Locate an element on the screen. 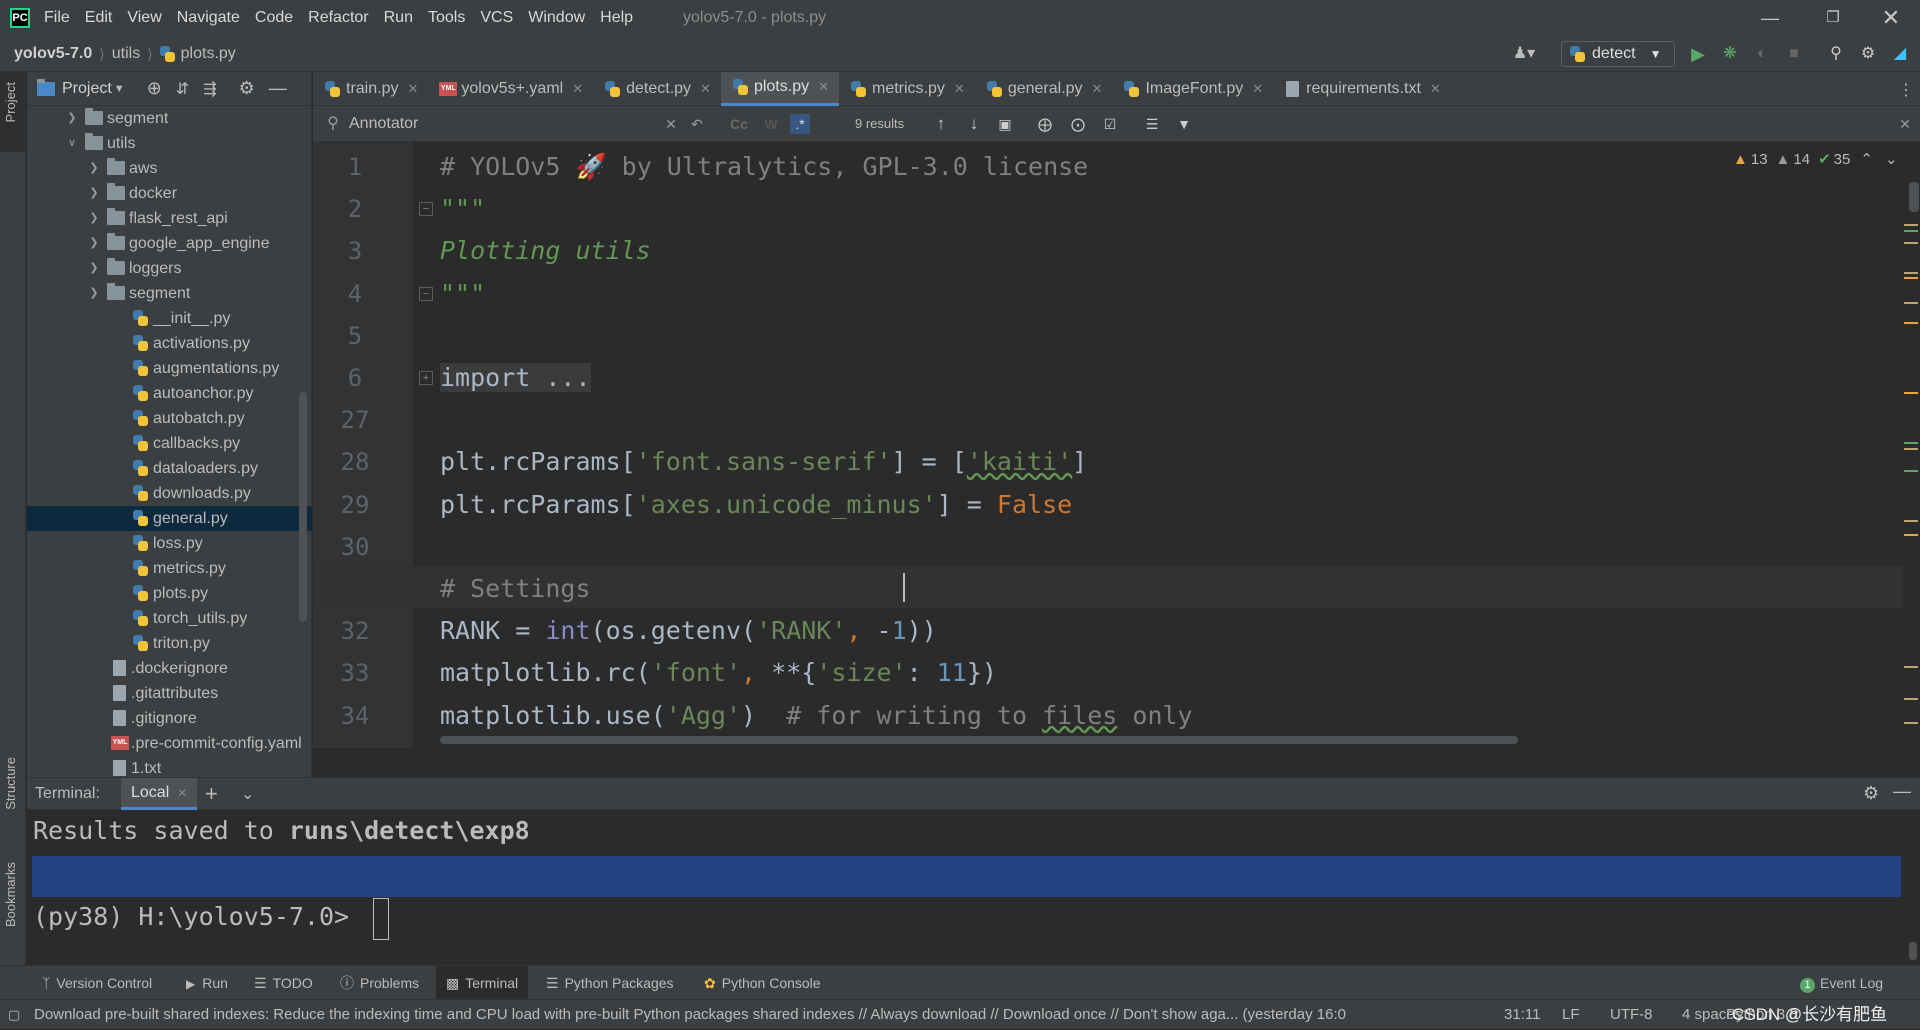 The height and width of the screenshot is (1030, 1920). terminal-scrollbar is located at coordinates (1913, 951).